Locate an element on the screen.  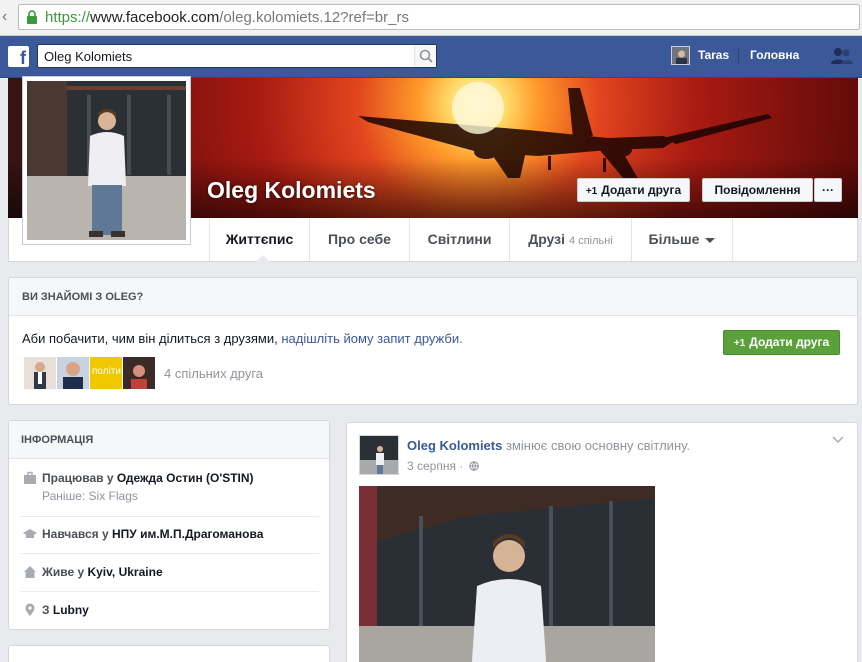
tab-about: Про себе is located at coordinates (359, 239).